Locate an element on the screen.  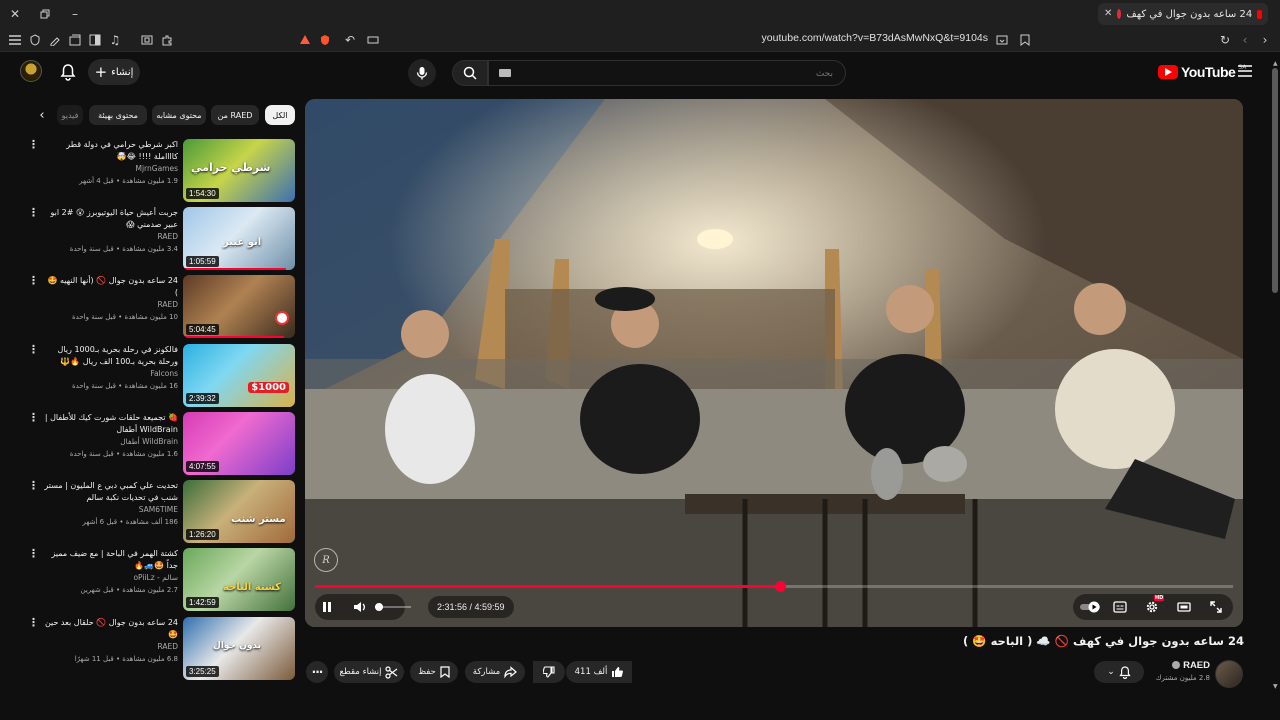
channel-name: سالم - oPiiLz is located at coordinates (111, 578).